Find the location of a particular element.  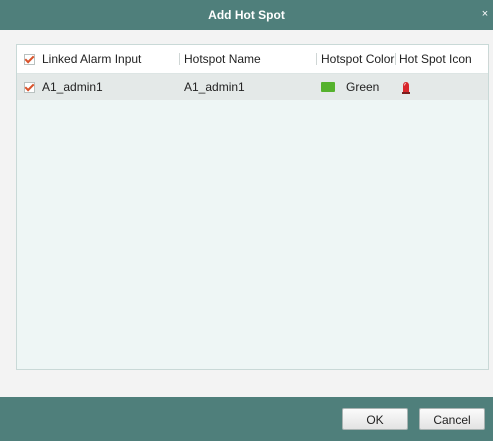

ok-button: OK is located at coordinates (375, 419).